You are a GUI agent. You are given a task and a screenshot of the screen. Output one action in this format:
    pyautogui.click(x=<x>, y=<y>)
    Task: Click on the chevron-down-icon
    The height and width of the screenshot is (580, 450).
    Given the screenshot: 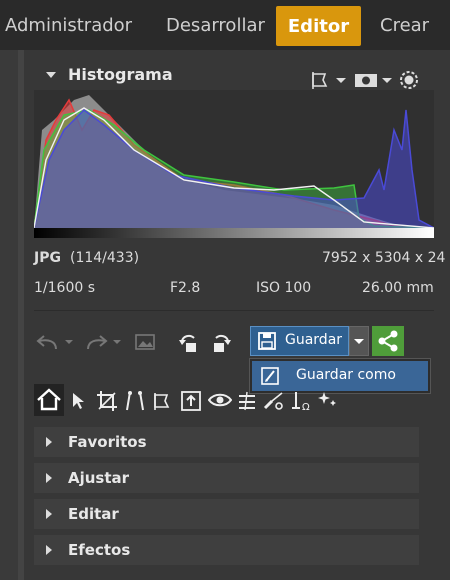 What is the action you would take?
    pyautogui.click(x=359, y=341)
    